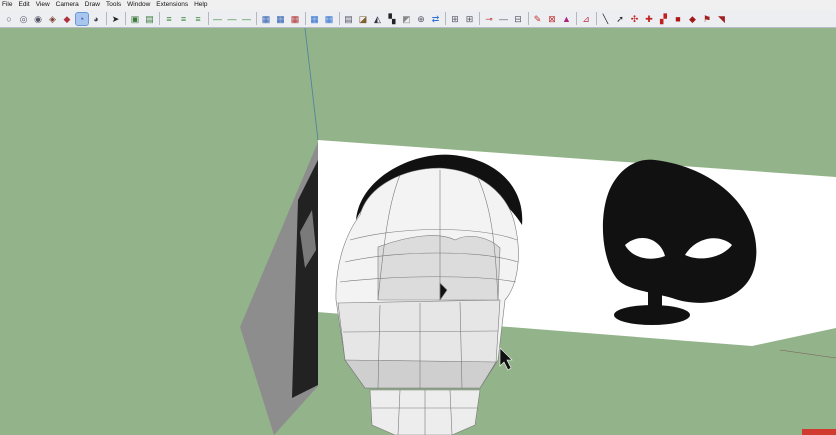  What do you see at coordinates (7, 5) in the screenshot?
I see `menu-file: File` at bounding box center [7, 5].